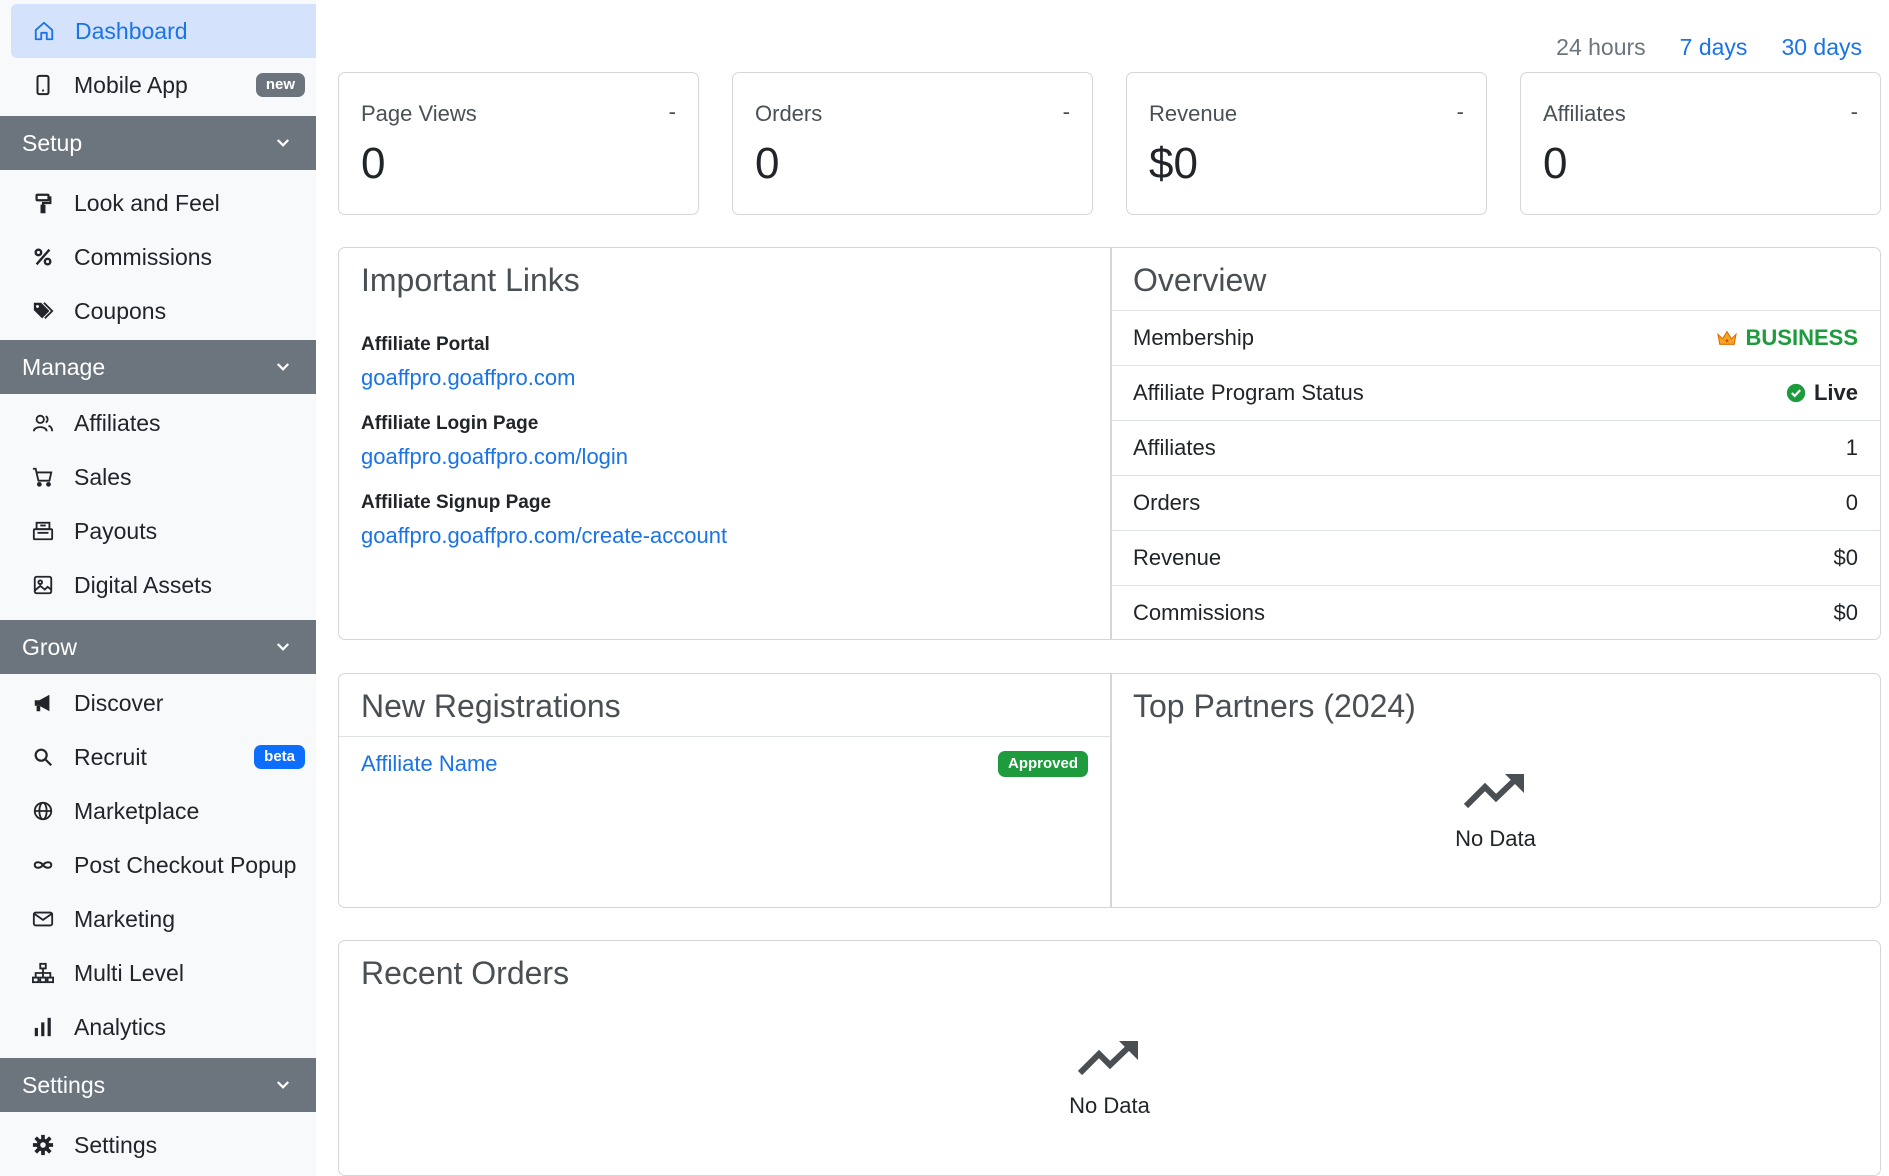  I want to click on section-manage: Manage, so click(158, 367).